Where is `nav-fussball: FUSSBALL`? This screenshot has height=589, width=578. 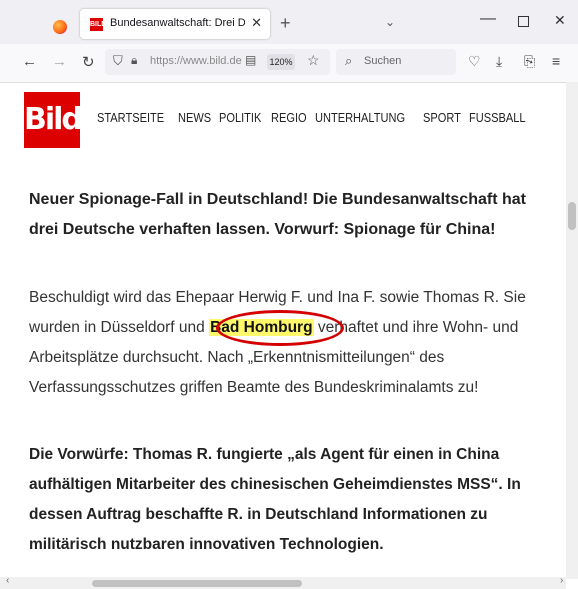 nav-fussball: FUSSBALL is located at coordinates (497, 117).